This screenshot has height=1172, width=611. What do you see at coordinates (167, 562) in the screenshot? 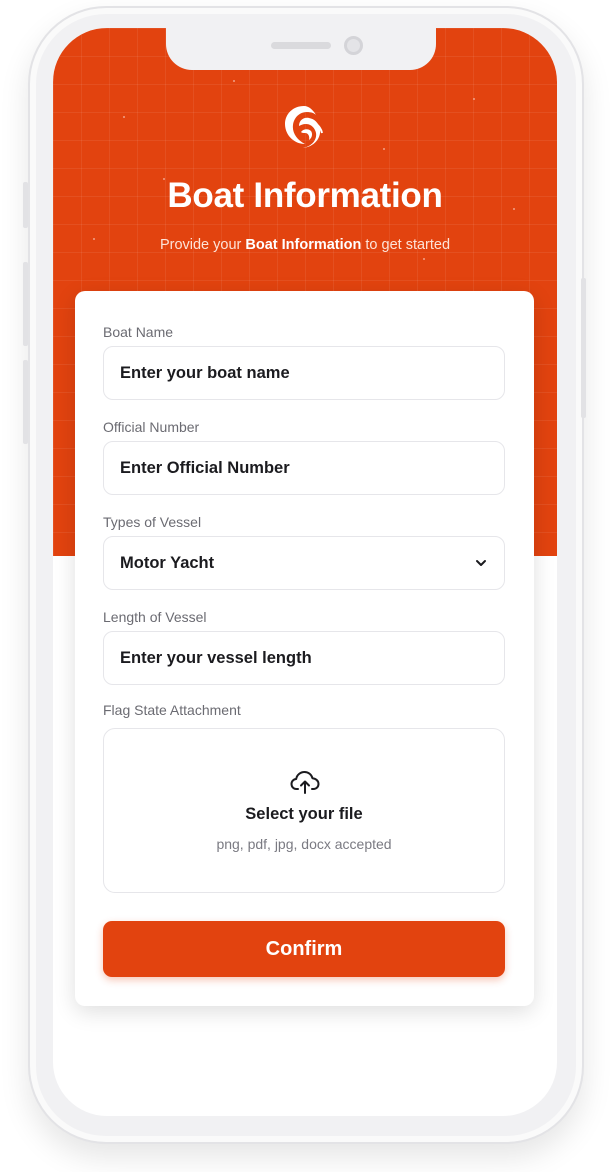
I see `vessel-type-value: Motor Yacht` at bounding box center [167, 562].